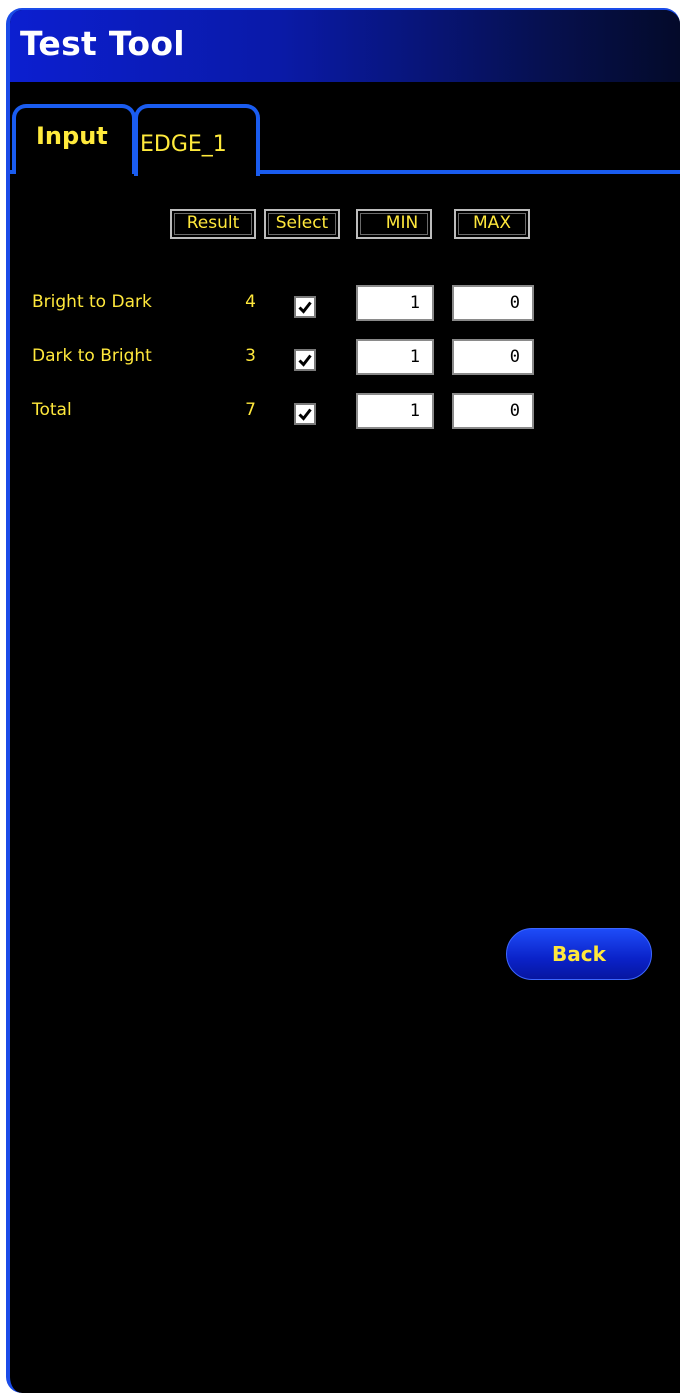 The image size is (680, 1393). I want to click on row-result-total: 7, so click(250, 410).